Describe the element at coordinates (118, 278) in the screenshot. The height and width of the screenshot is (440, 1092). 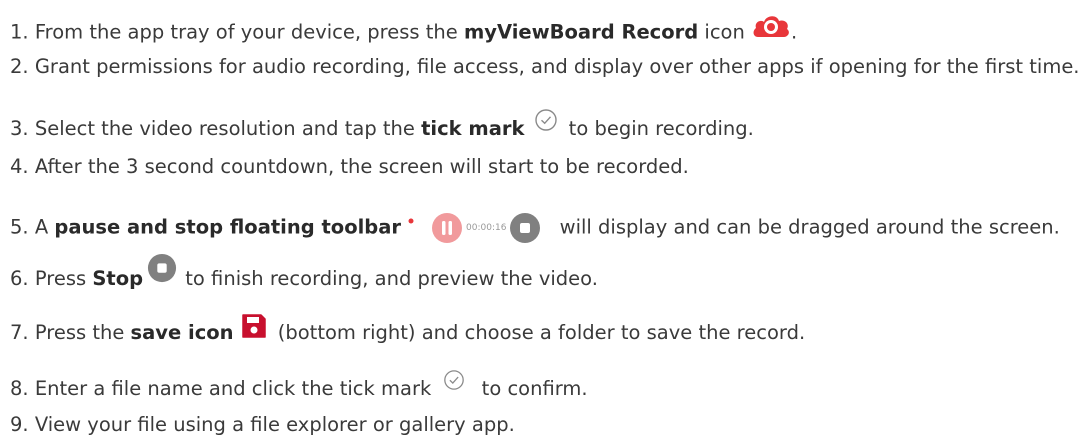
I see `stop-label: Stop` at that location.